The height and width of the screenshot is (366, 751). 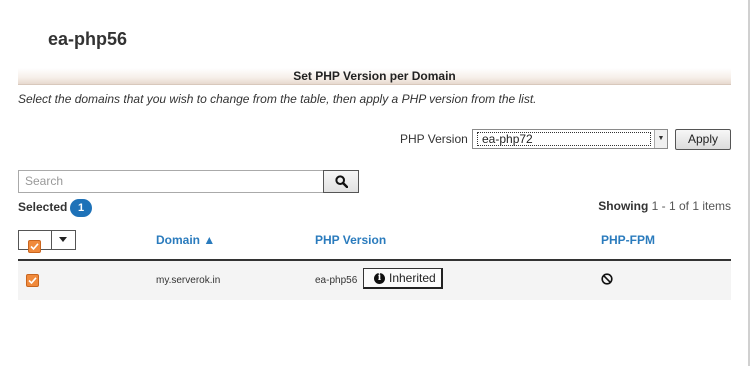 I want to click on column-header-domain: Domain ▲, so click(x=185, y=240).